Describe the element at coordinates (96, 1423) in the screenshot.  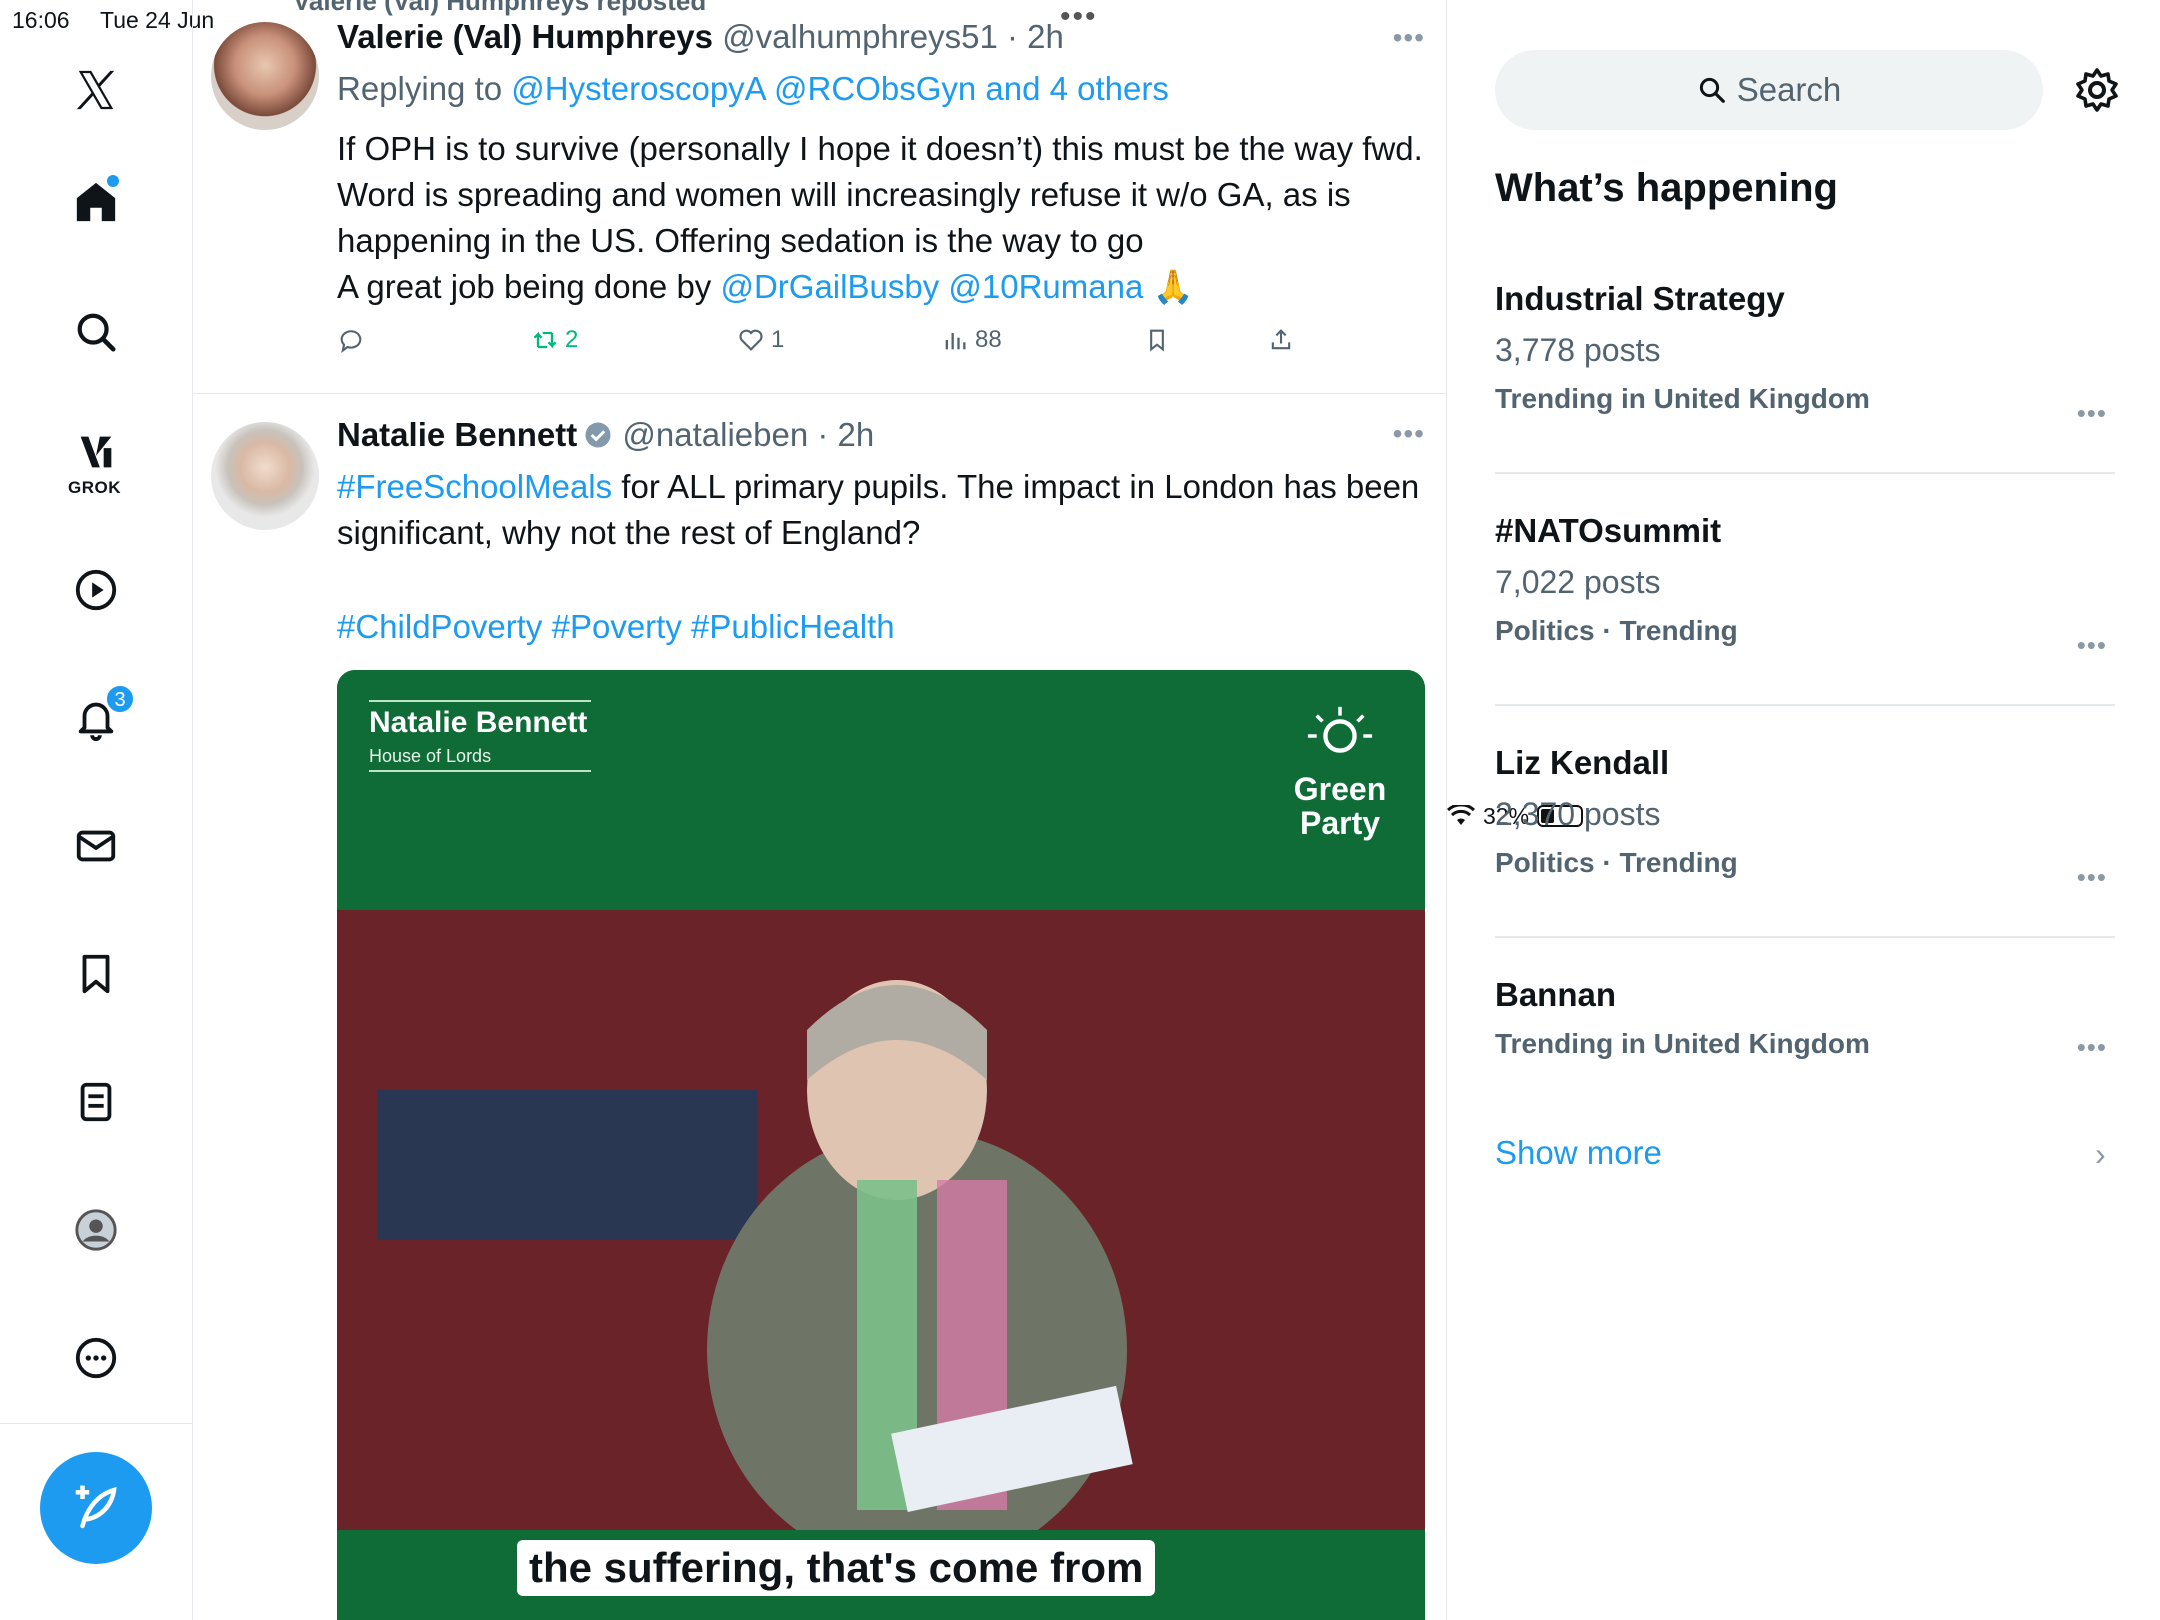
I see `nav-divider` at that location.